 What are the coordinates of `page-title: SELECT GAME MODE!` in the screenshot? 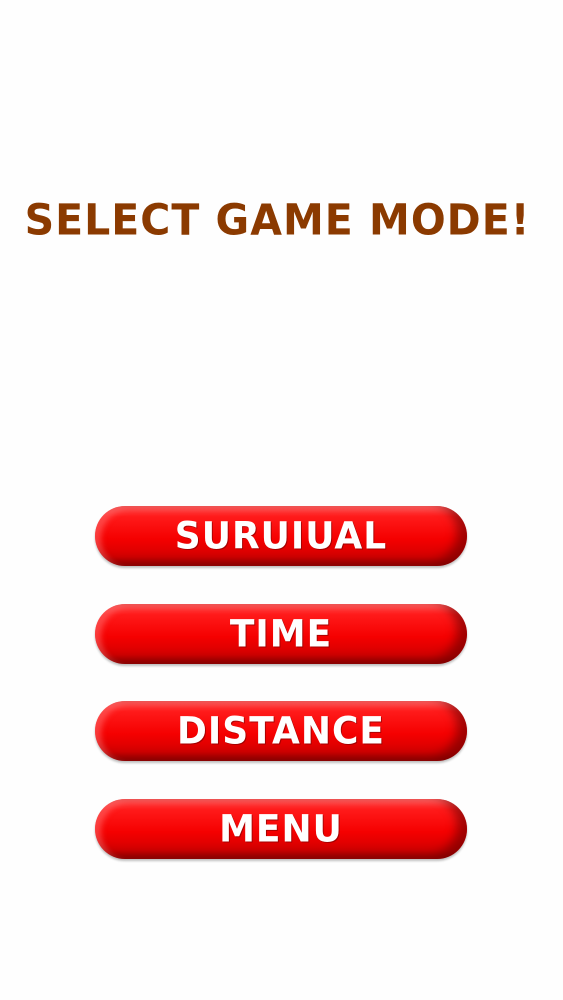 It's located at (277, 220).